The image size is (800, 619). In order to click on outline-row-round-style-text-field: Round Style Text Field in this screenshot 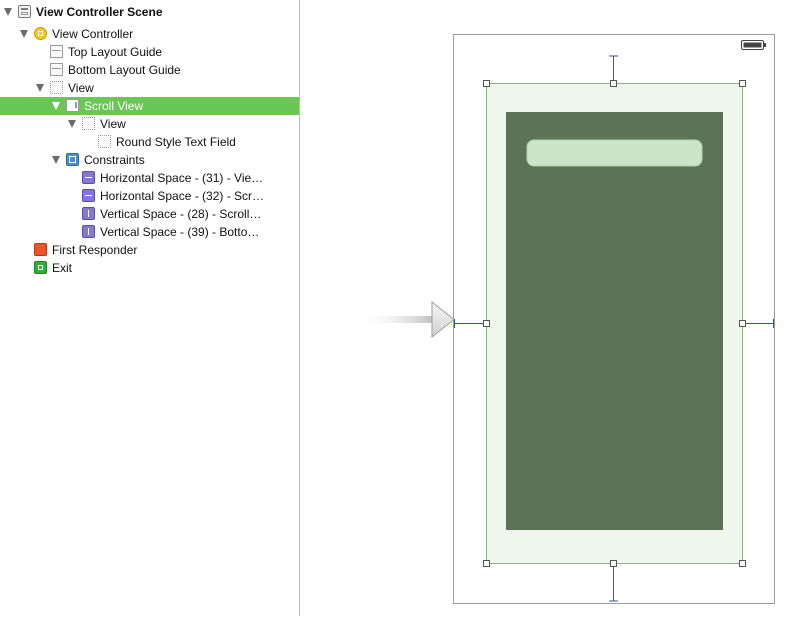, I will do `click(149, 142)`.